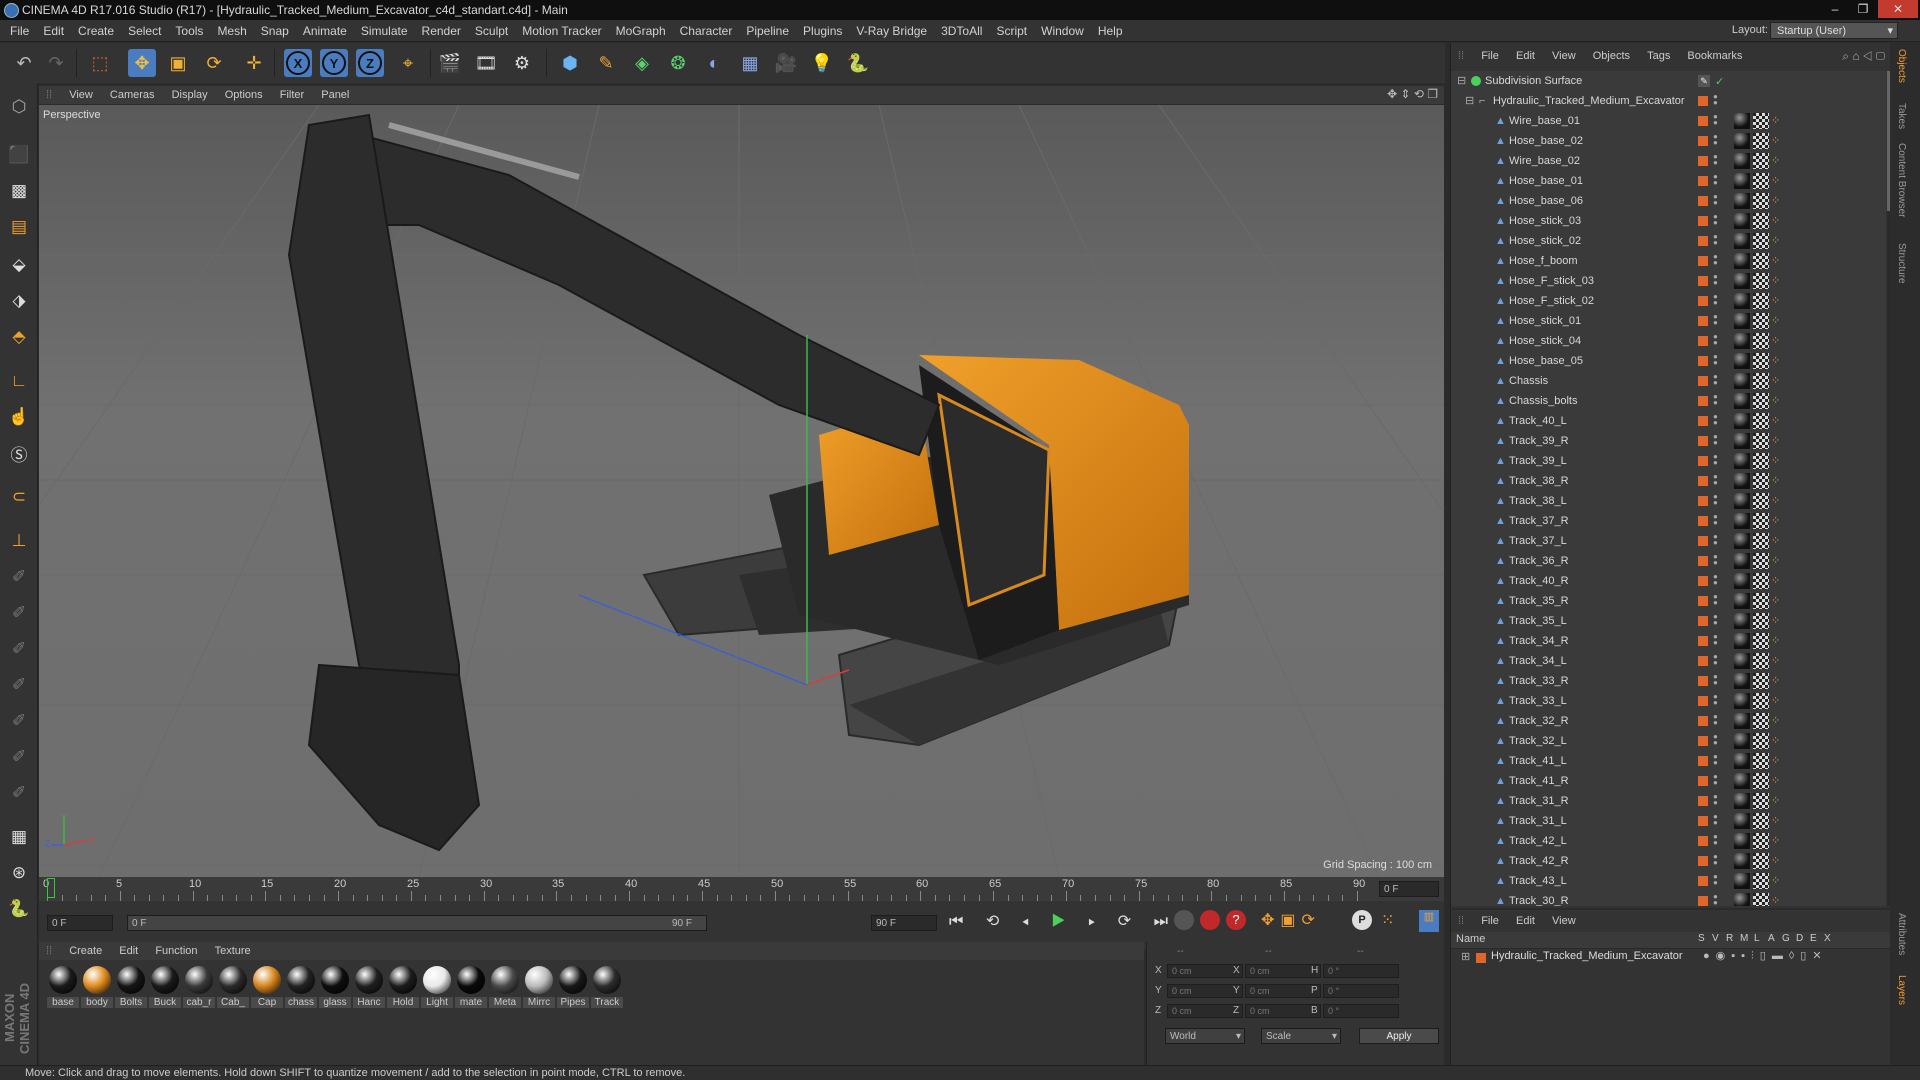 This screenshot has height=1080, width=1920. I want to click on menu-select: Select, so click(144, 31).